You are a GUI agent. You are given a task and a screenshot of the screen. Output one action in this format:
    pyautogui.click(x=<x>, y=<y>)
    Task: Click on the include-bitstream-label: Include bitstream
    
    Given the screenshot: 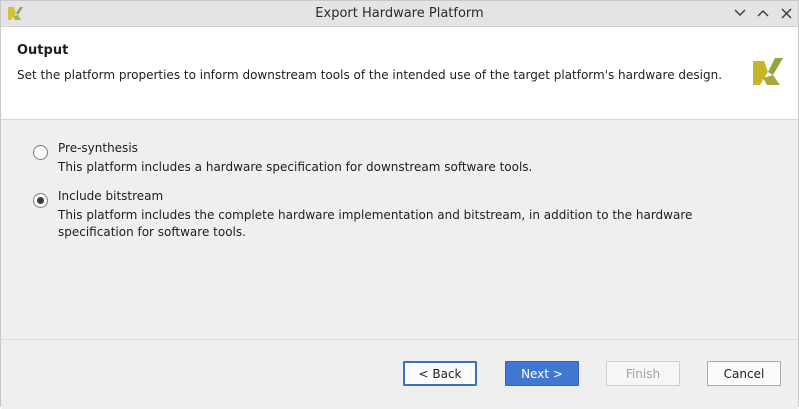 What is the action you would take?
    pyautogui.click(x=110, y=196)
    